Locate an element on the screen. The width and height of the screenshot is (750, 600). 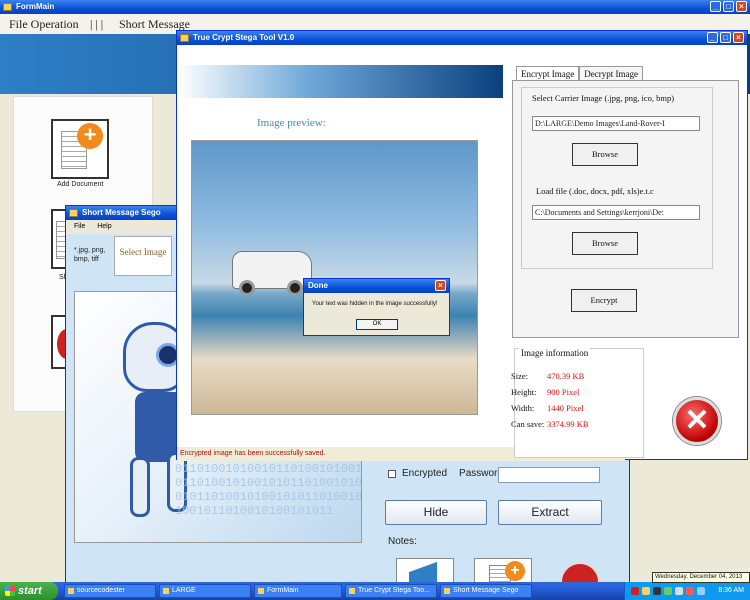
start-button: start is located at coordinates (29, 591).